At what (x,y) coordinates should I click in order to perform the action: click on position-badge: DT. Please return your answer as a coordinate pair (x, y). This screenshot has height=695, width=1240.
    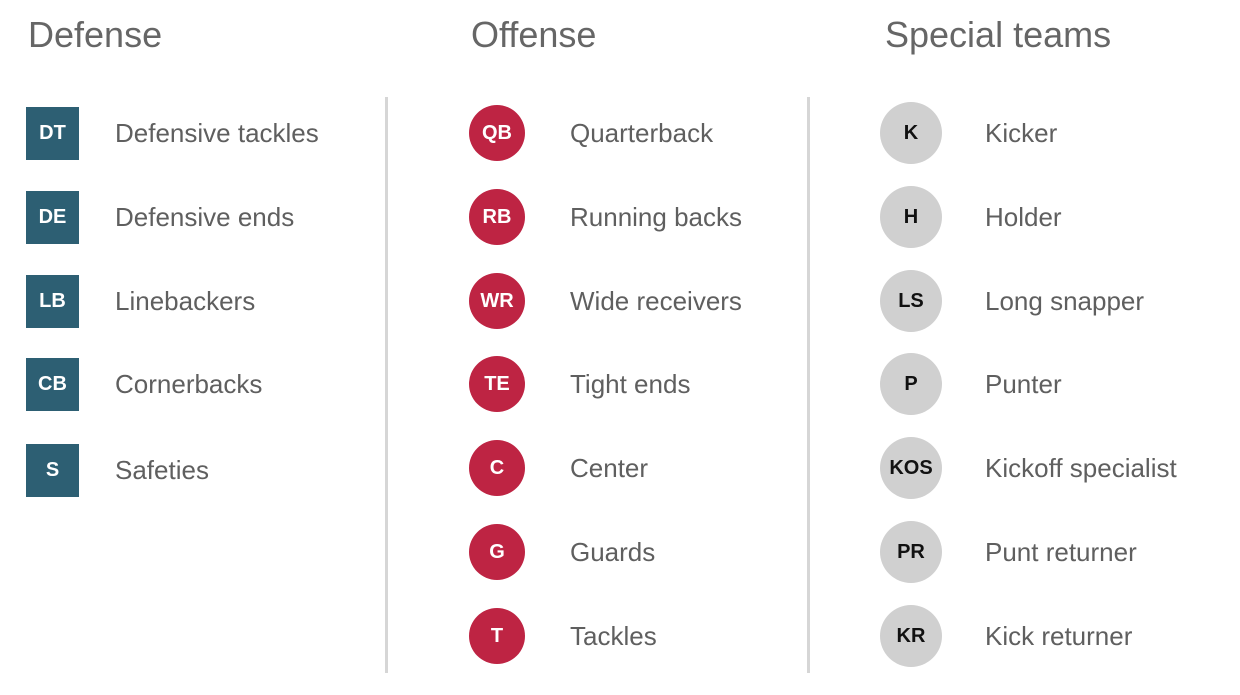
    Looking at the image, I should click on (52, 133).